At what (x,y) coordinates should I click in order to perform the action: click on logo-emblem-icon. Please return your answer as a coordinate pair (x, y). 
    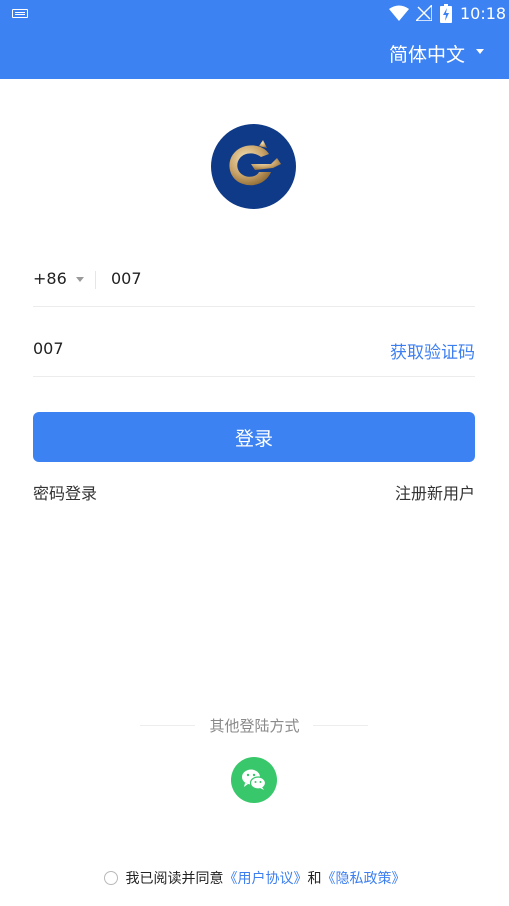
    Looking at the image, I should click on (253, 166).